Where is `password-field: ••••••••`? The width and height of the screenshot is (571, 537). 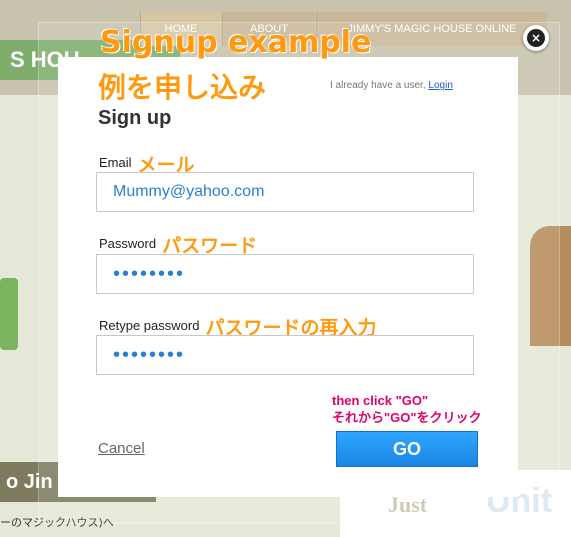 password-field: •••••••• is located at coordinates (285, 274).